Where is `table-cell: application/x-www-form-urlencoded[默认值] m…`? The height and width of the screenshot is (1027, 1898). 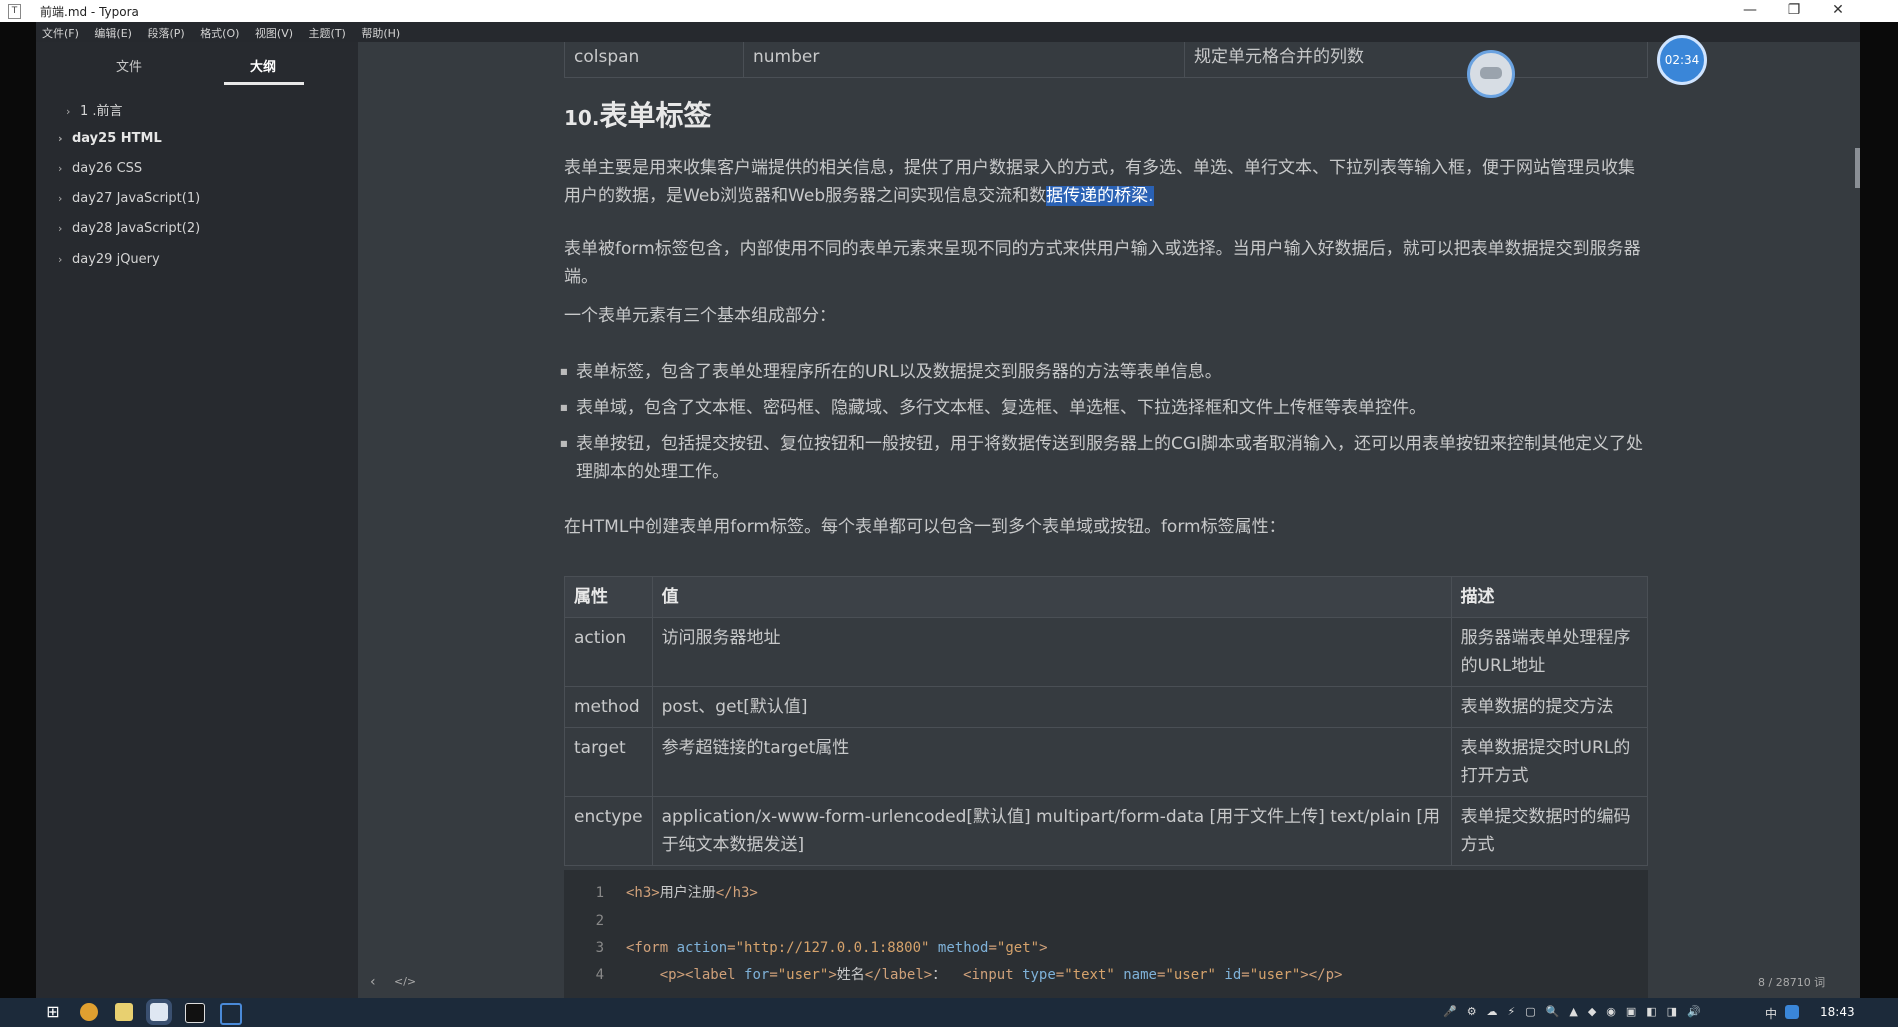 table-cell: application/x-www-form-urlencoded[默认值] m… is located at coordinates (1051, 831).